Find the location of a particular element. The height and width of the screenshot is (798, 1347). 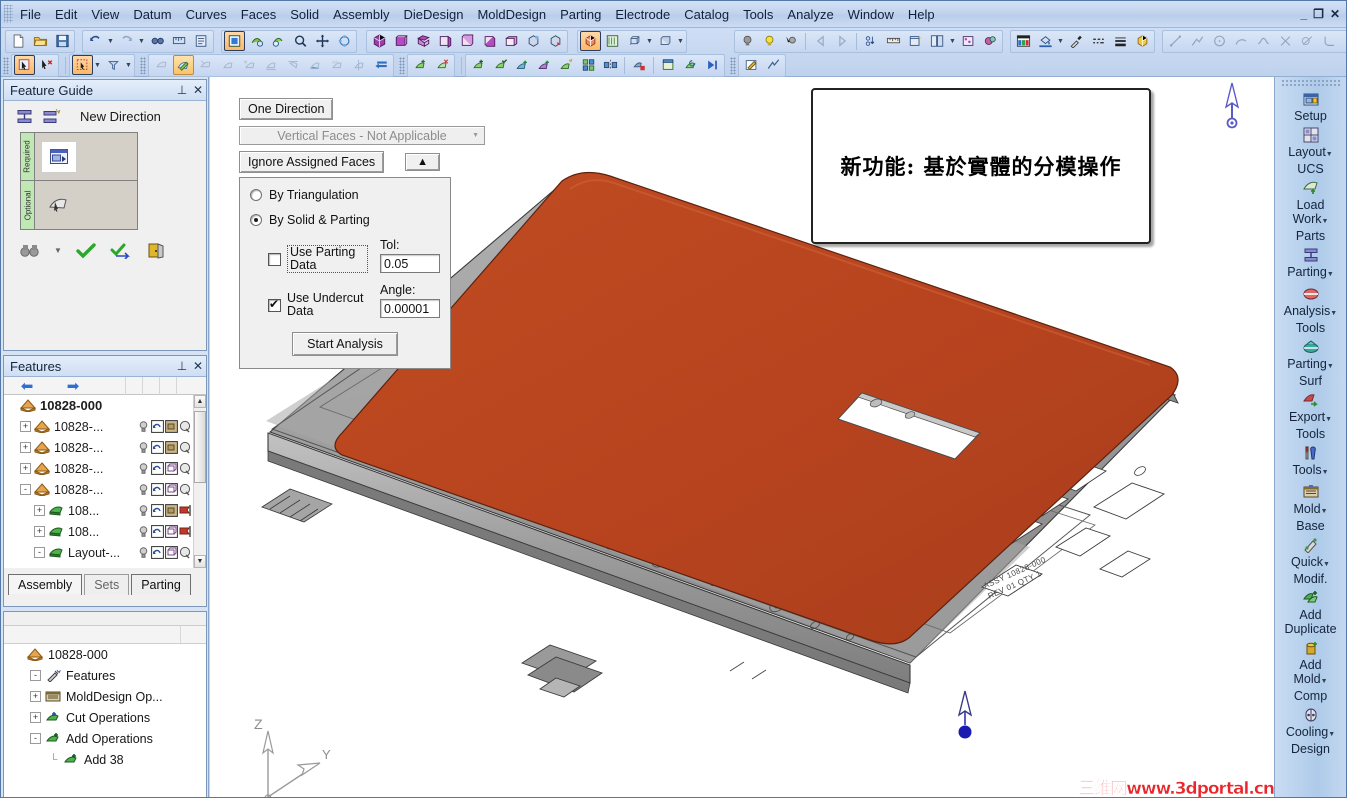

scroll-up-button: ▲ is located at coordinates (200, 401).